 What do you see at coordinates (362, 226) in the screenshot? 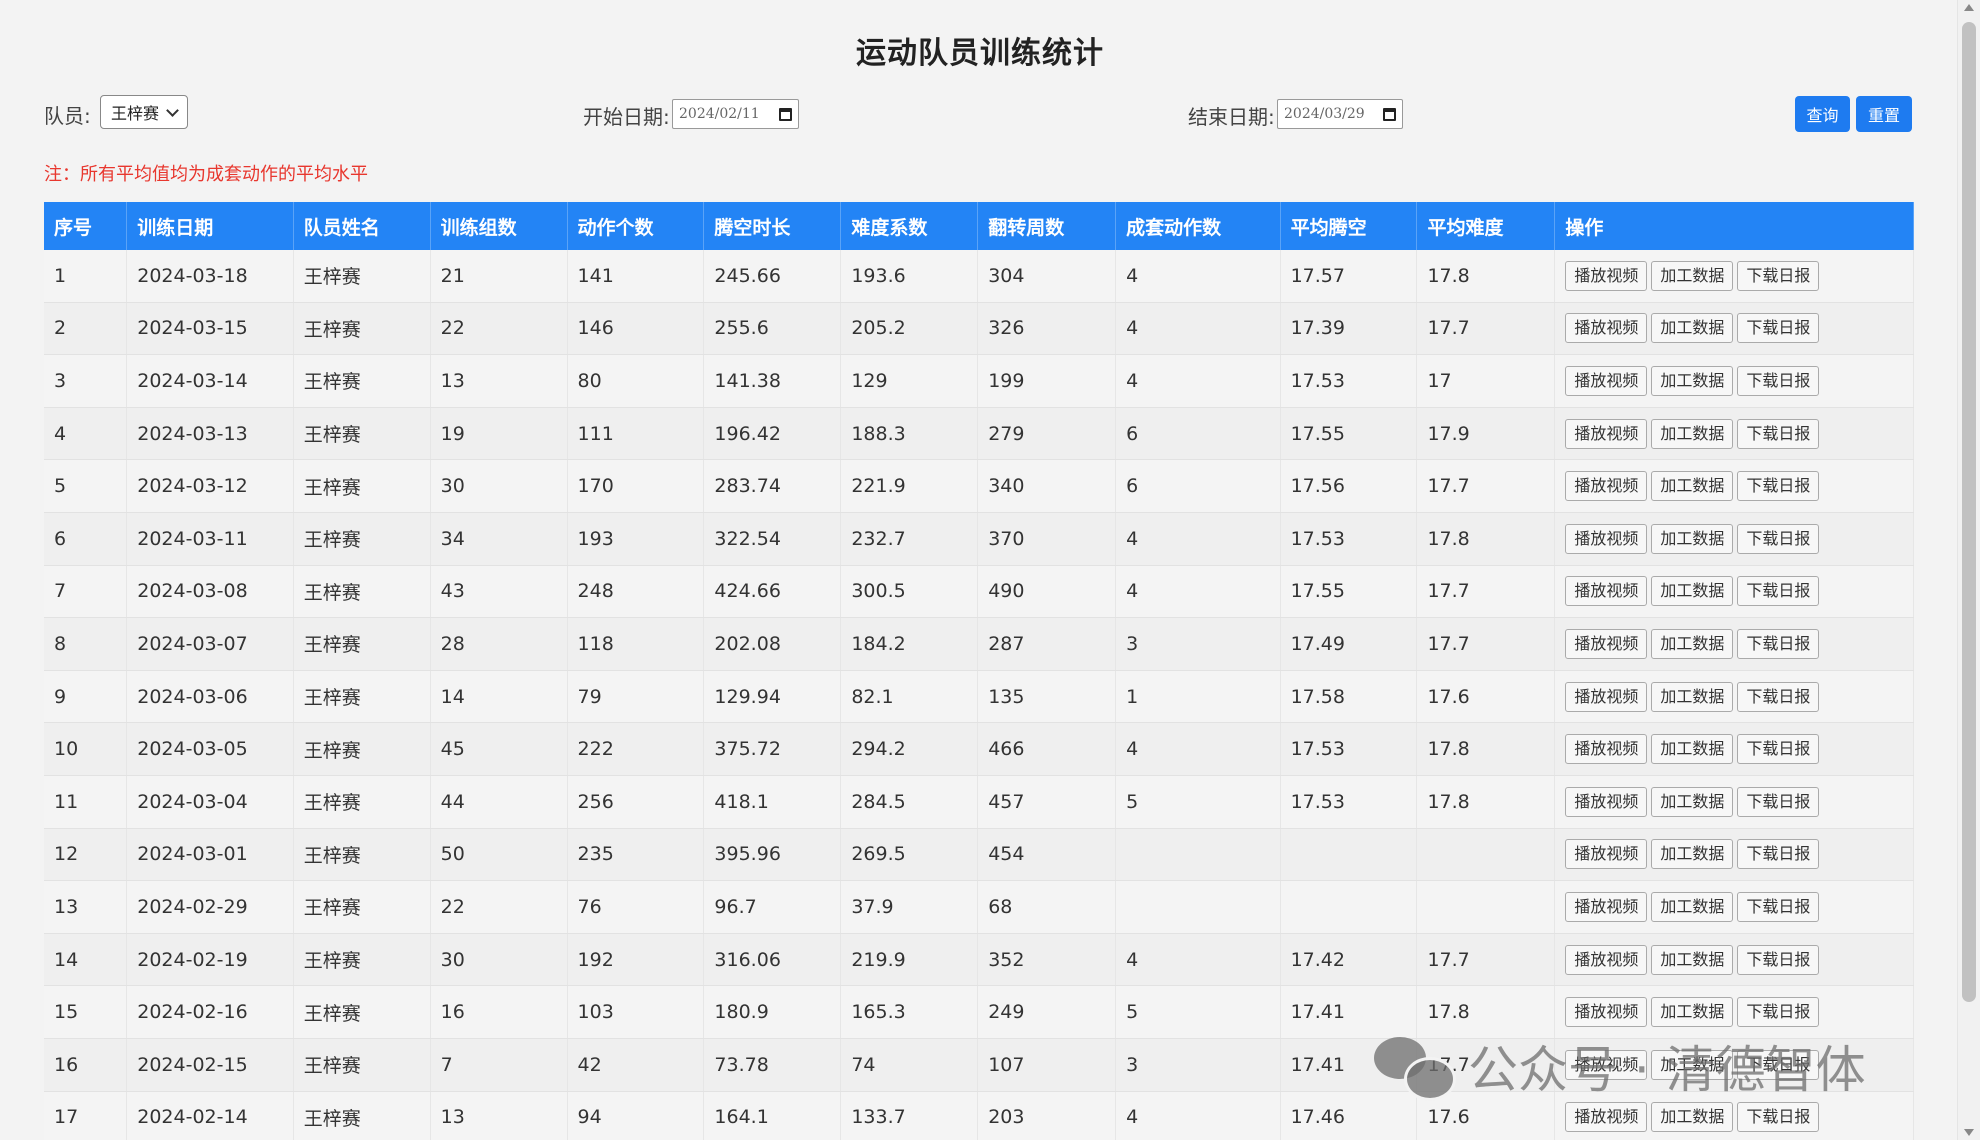
I see `column-header: 队员姓名` at bounding box center [362, 226].